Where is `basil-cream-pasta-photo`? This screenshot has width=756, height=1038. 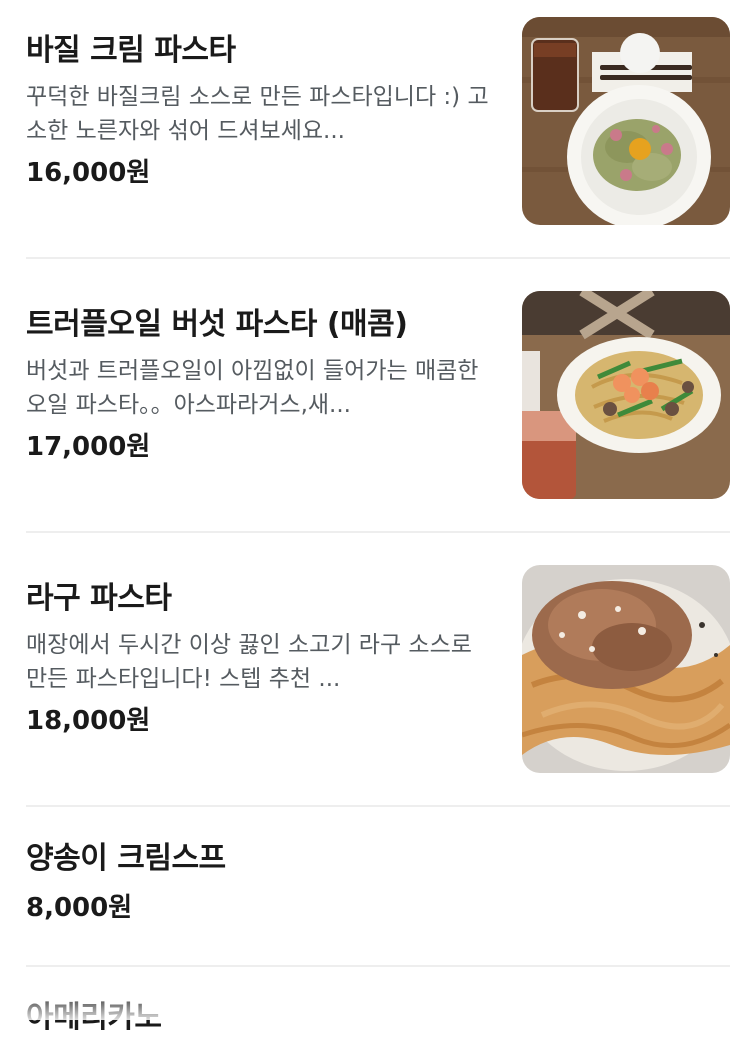 basil-cream-pasta-photo is located at coordinates (626, 121).